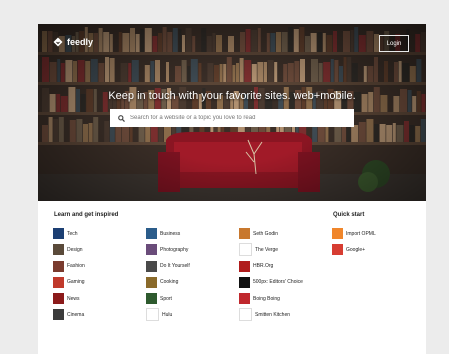 This screenshot has width=449, height=354. I want to click on 500px-icon, so click(244, 282).